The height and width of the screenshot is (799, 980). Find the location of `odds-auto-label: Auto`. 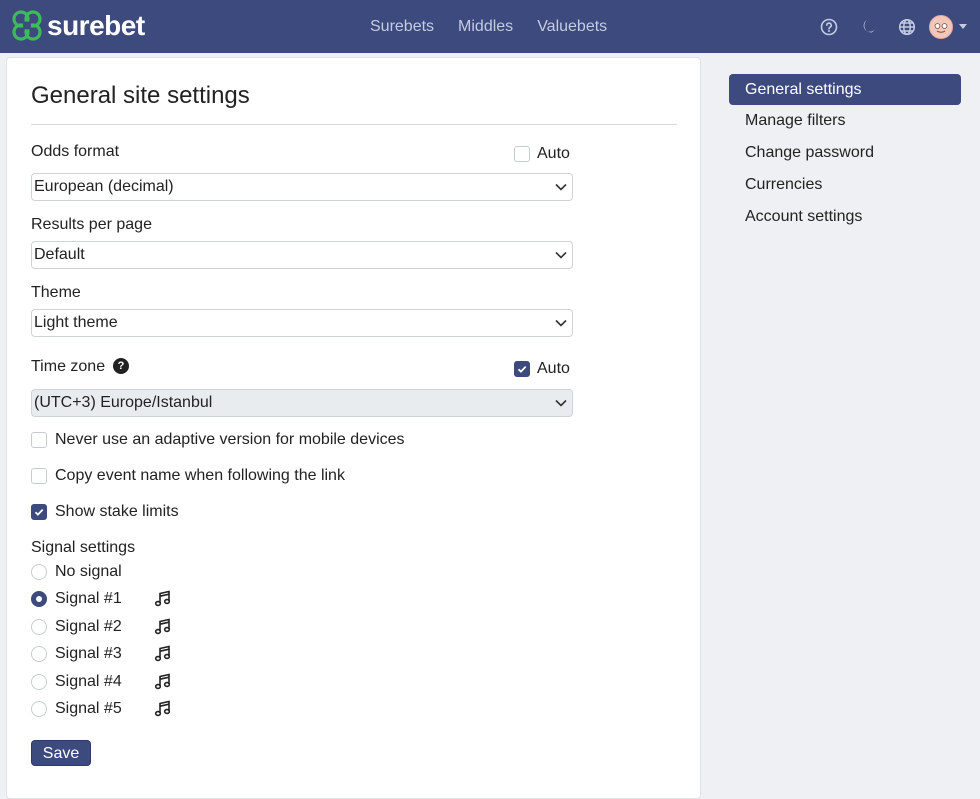

odds-auto-label: Auto is located at coordinates (553, 153).